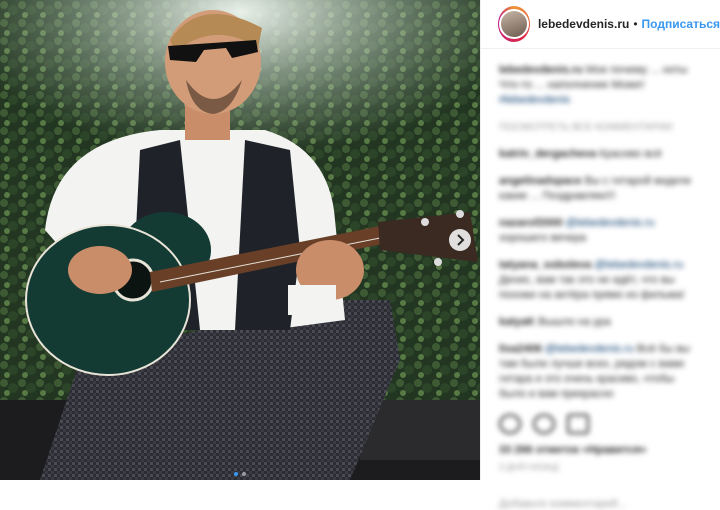  What do you see at coordinates (583, 24) in the screenshot?
I see `username-link: lebedevdenis.ru` at bounding box center [583, 24].